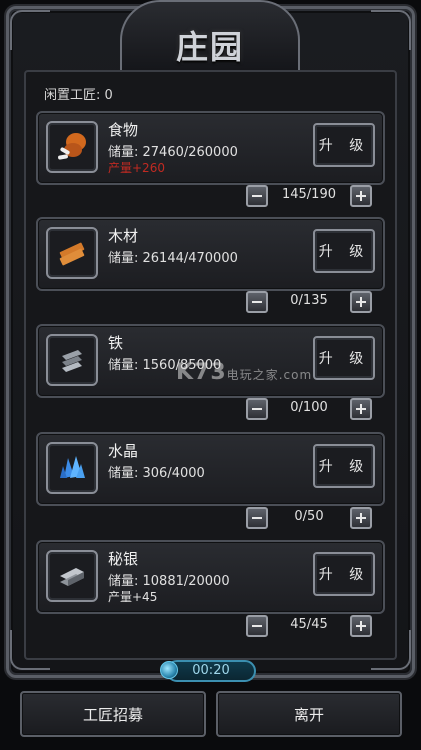  What do you see at coordinates (72, 360) in the screenshot?
I see `iron-ingot-icon` at bounding box center [72, 360].